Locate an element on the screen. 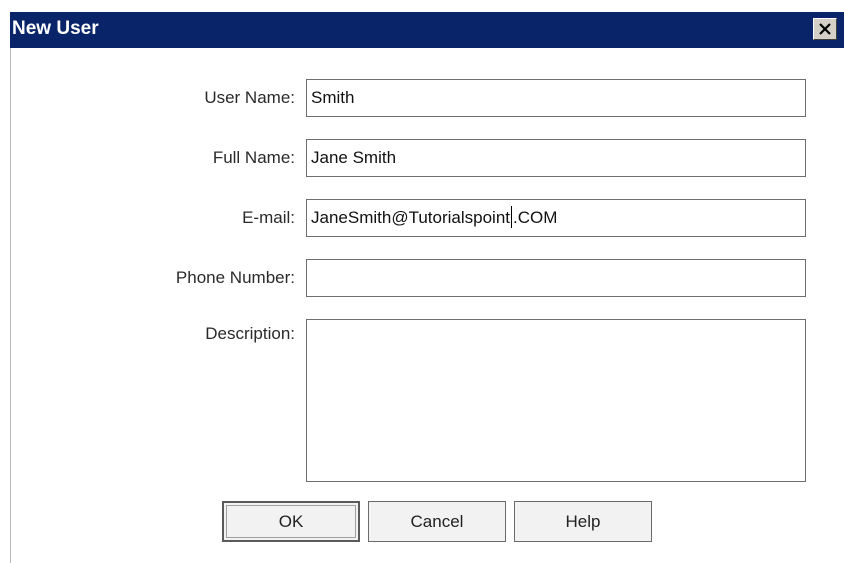  full-name-input: Jane Smith is located at coordinates (556, 158).